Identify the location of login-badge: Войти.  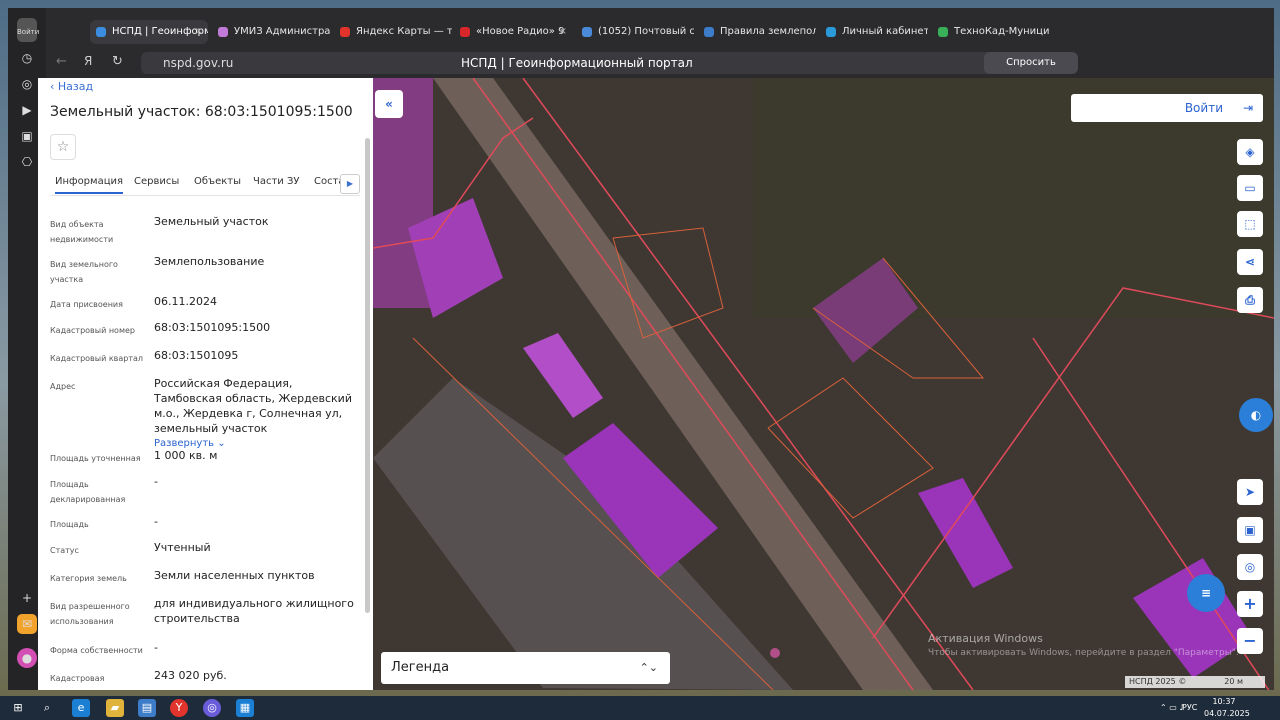
(28, 32).